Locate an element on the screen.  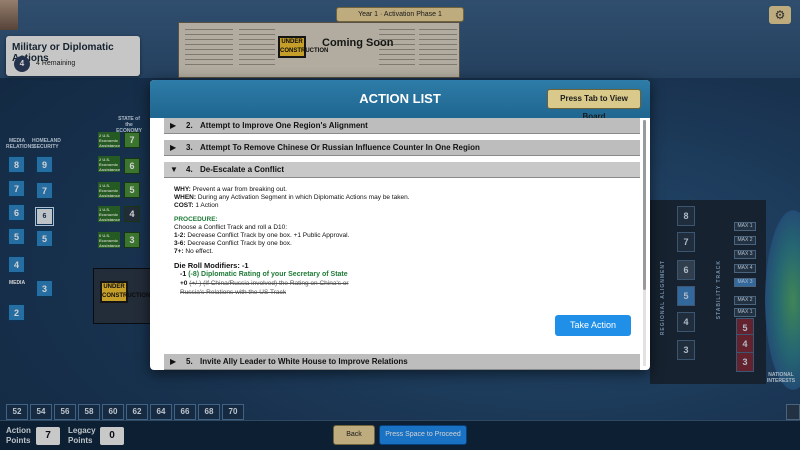
cost-label: COST: is located at coordinates (184, 205).